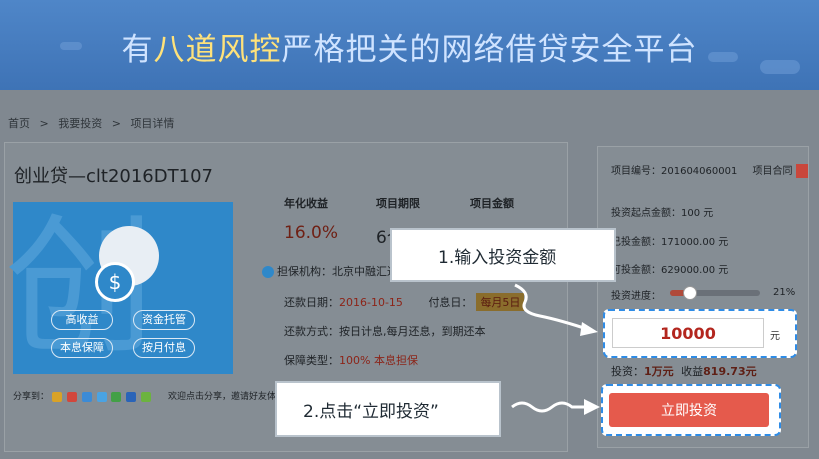 Image resolution: width=819 pixels, height=459 pixels. What do you see at coordinates (116, 396) in the screenshot?
I see `share-wechat-icon` at bounding box center [116, 396].